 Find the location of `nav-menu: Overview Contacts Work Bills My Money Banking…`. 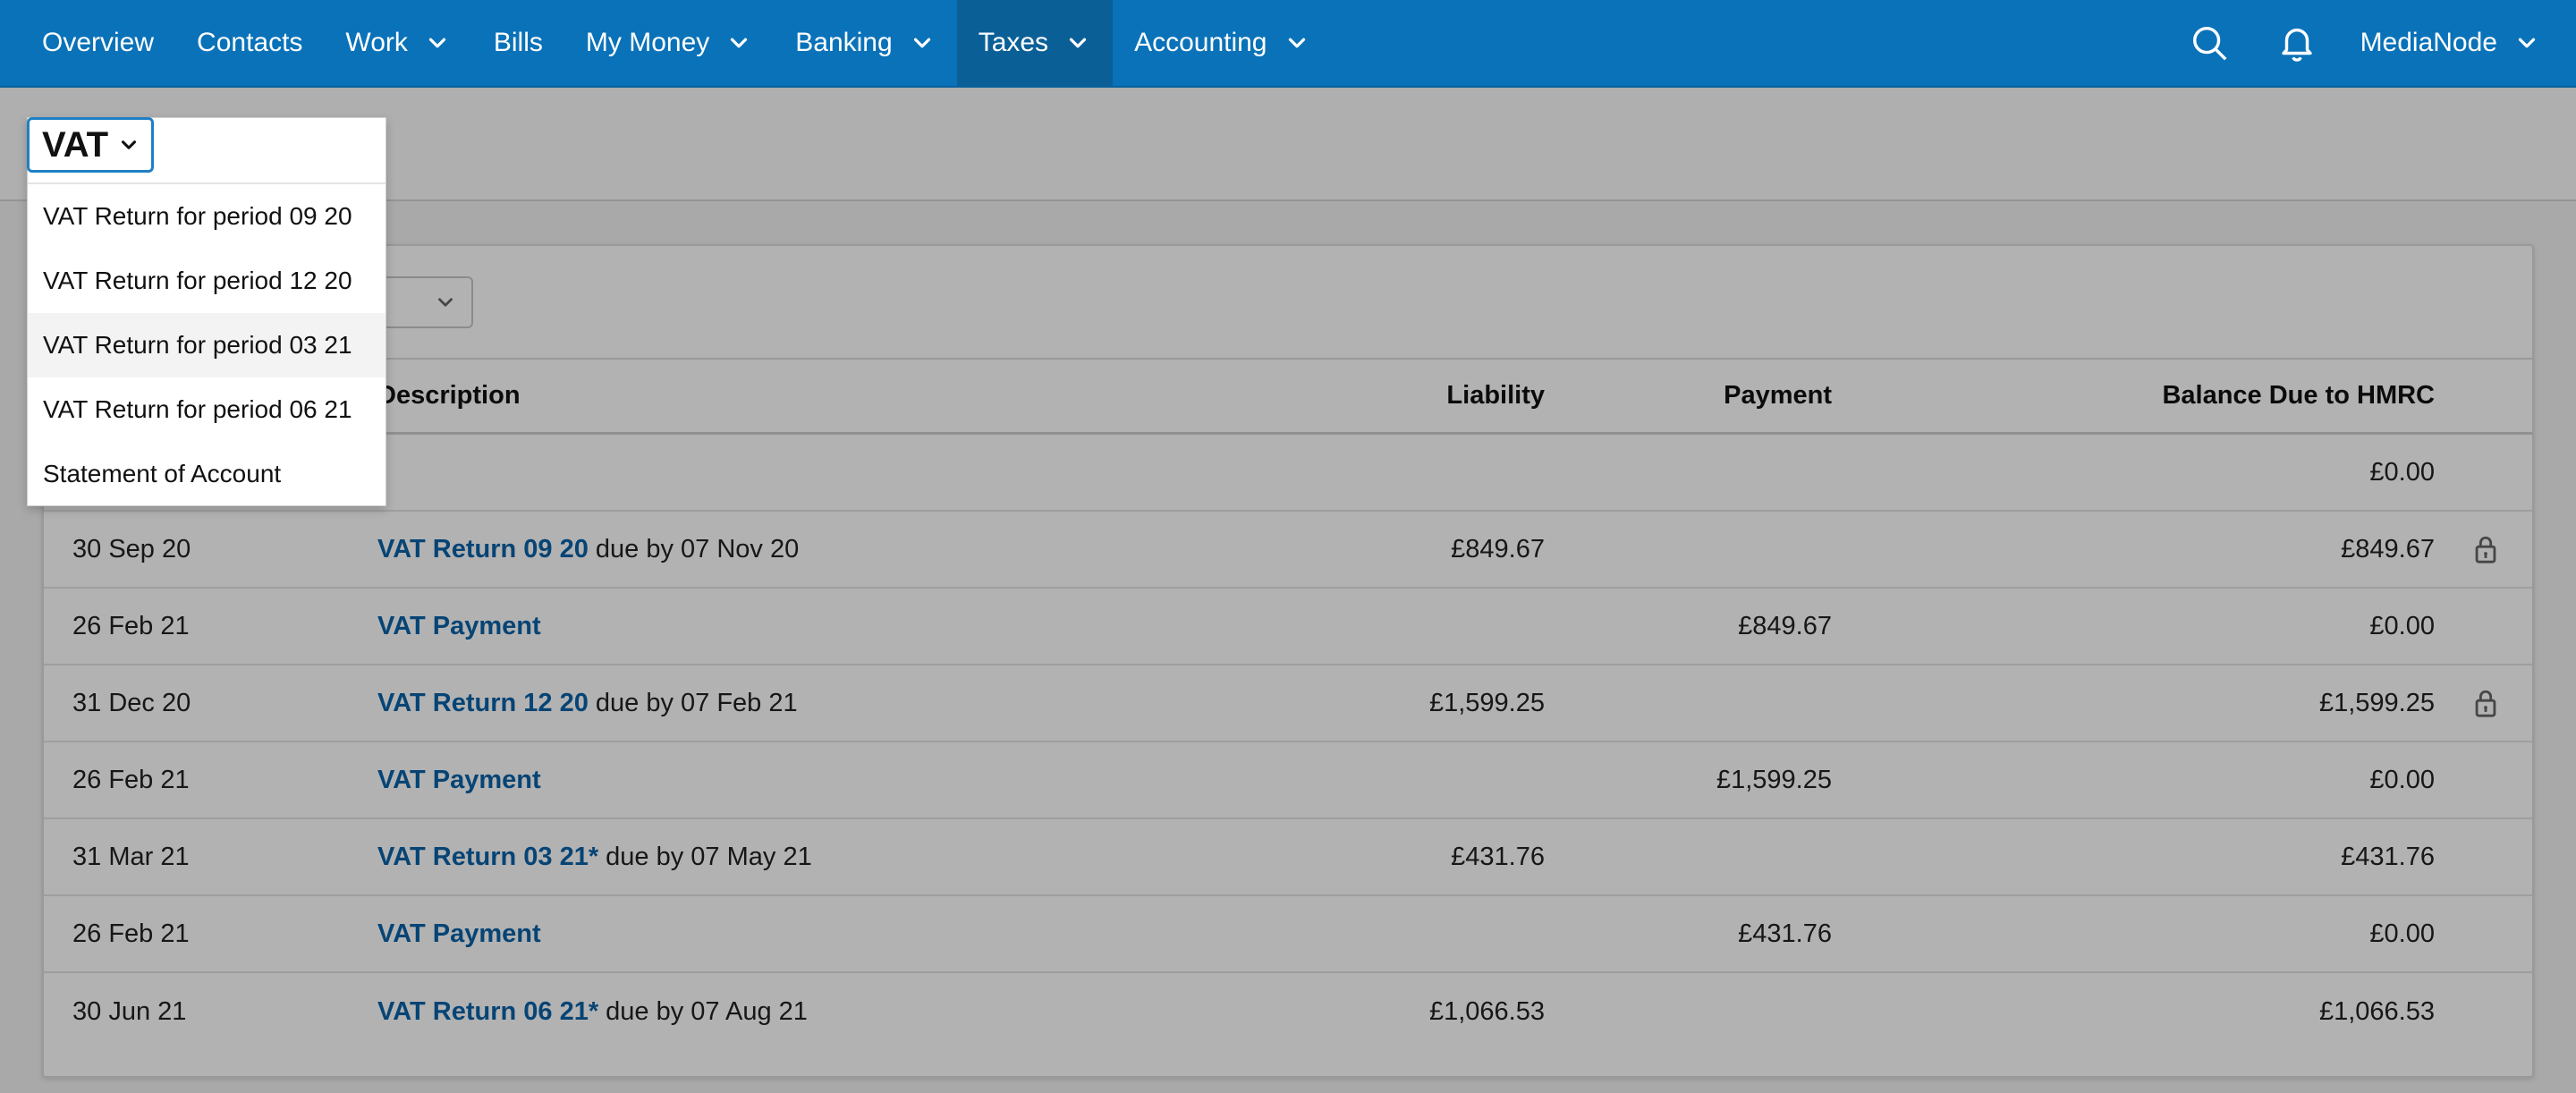

nav-menu: Overview Contacts Work Bills My Money Banking… is located at coordinates (666, 43).